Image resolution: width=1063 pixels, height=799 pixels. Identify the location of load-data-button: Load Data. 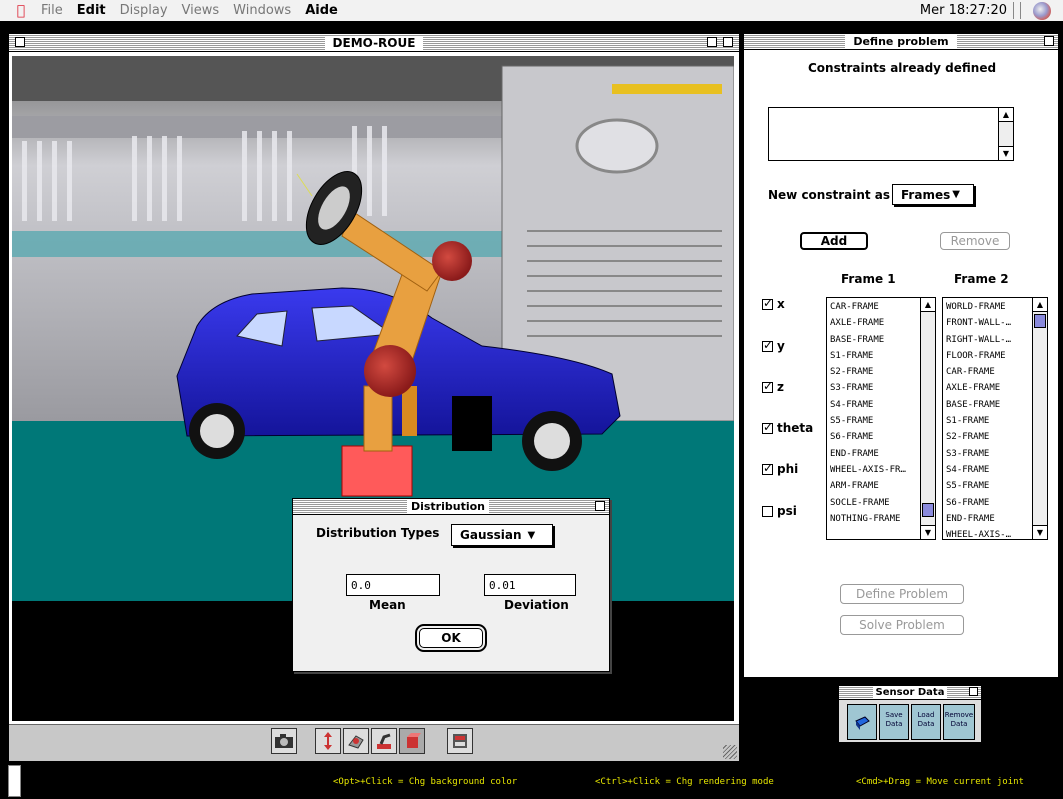
(926, 722).